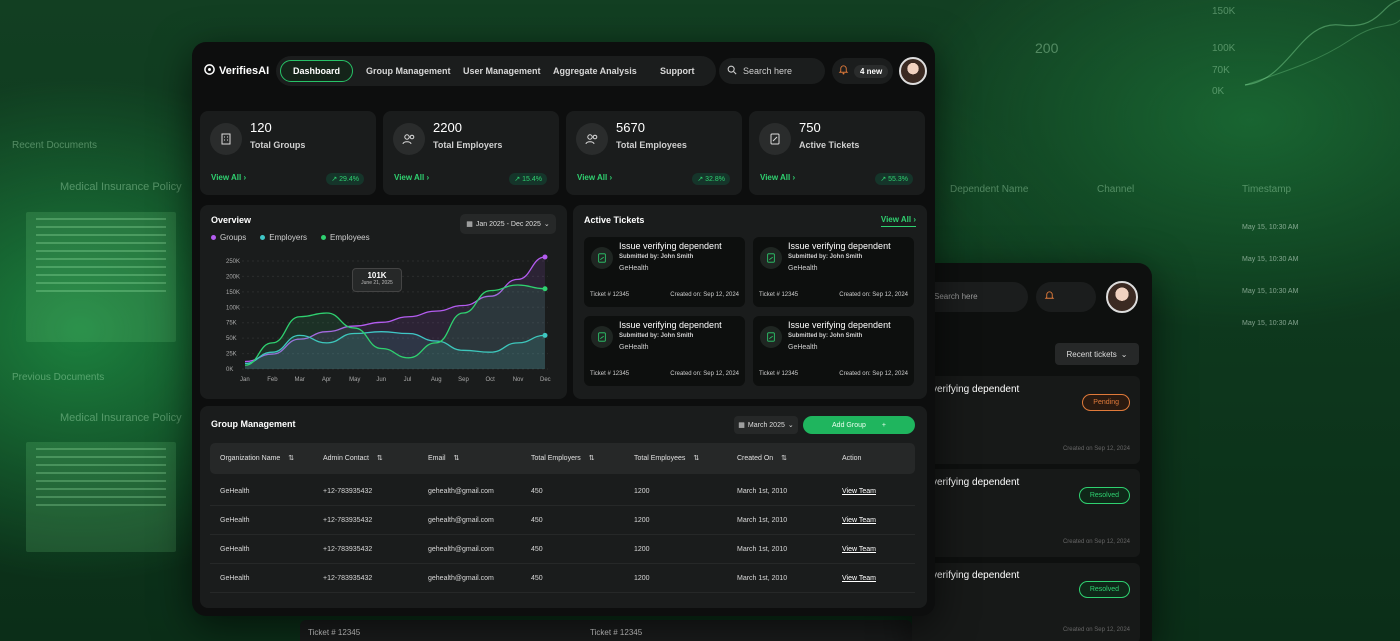  I want to click on user-avatar, so click(913, 71).